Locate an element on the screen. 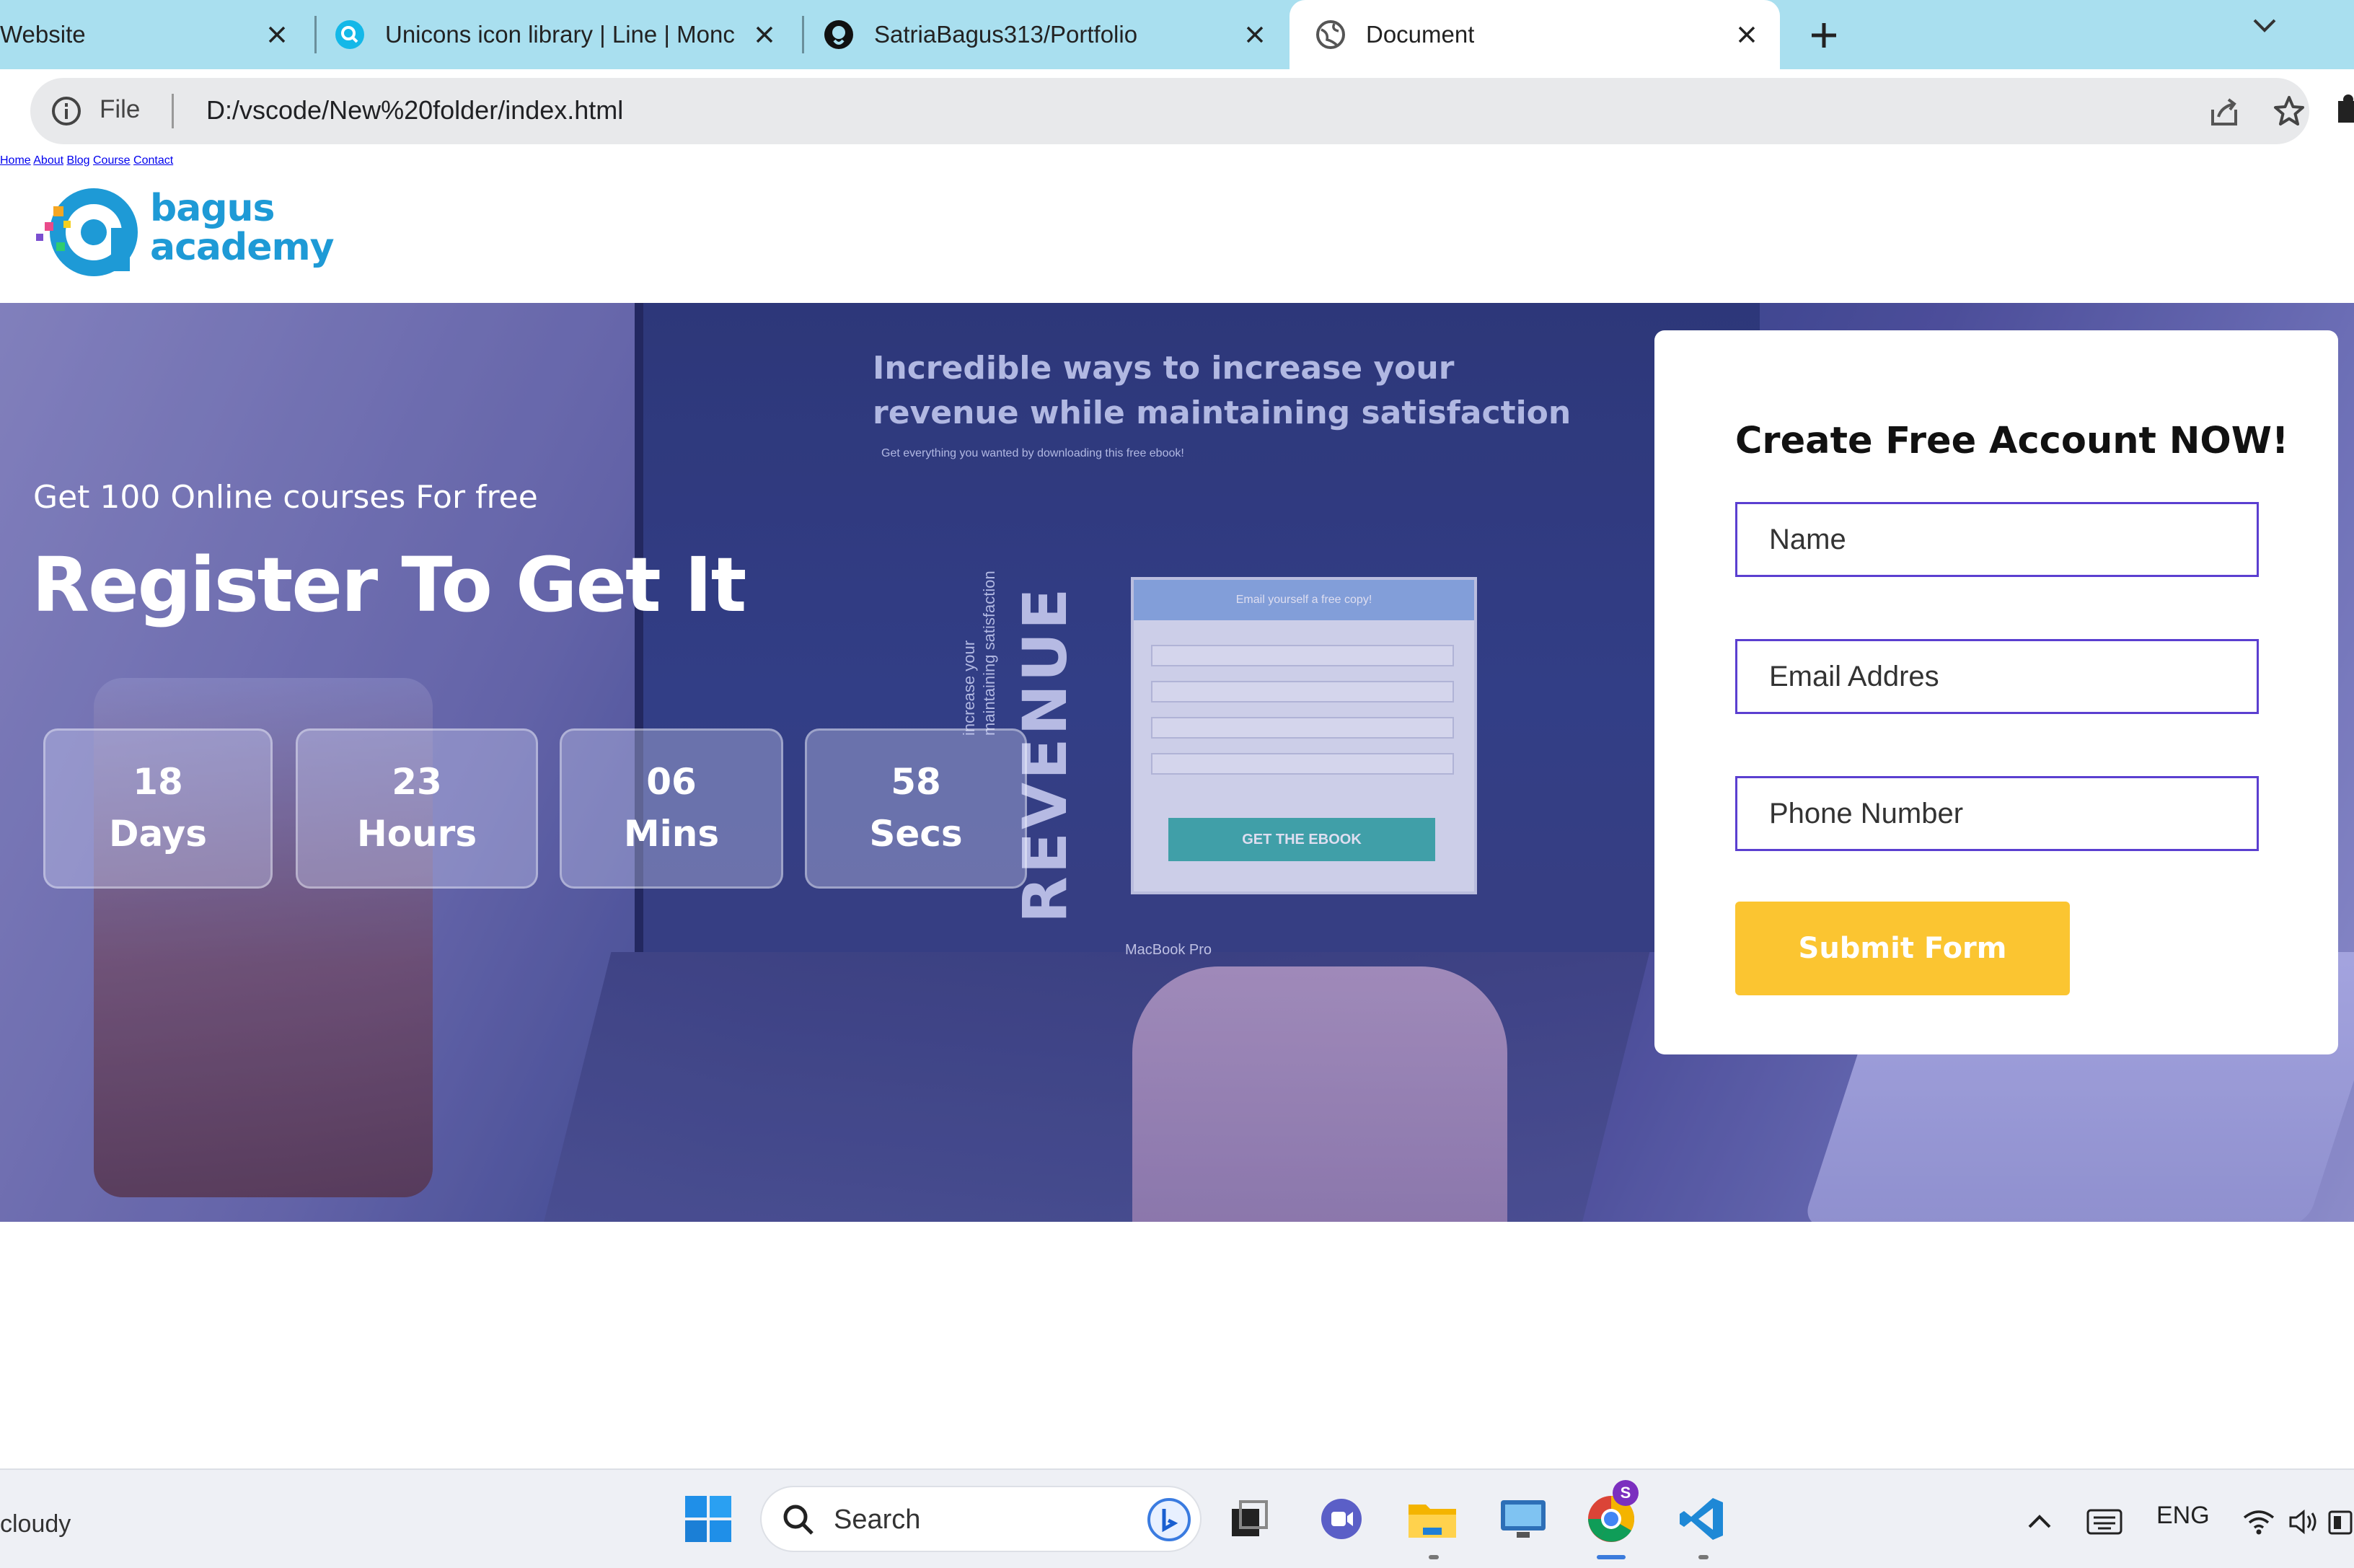 The width and height of the screenshot is (2354, 1568). address-bar: File D:/vscode/New%20folder/index.html is located at coordinates (1169, 111).